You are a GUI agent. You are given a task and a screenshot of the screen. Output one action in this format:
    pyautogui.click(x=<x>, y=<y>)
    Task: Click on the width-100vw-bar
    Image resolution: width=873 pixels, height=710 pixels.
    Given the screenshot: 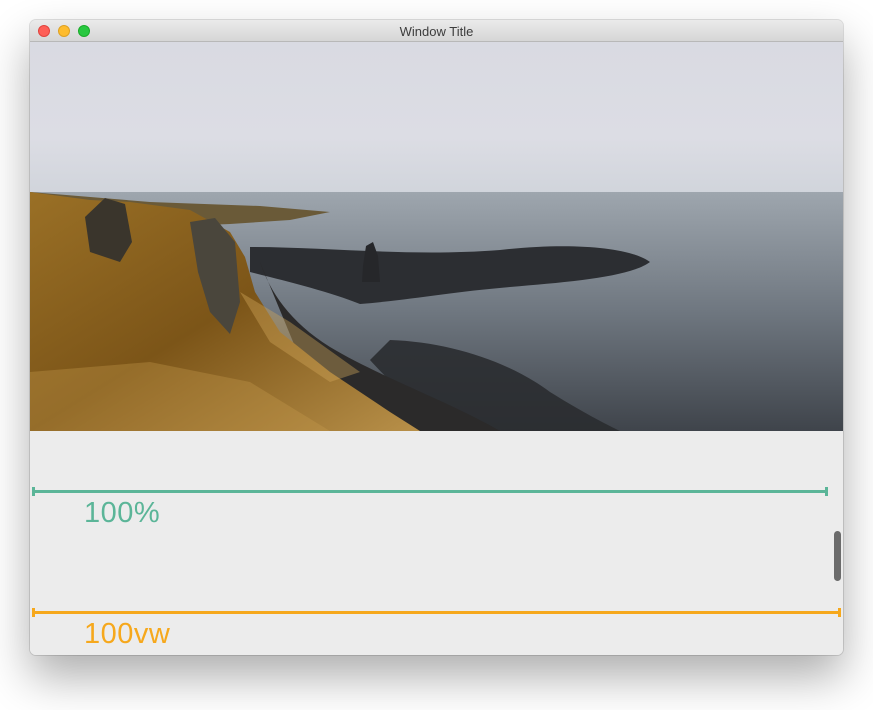 What is the action you would take?
    pyautogui.click(x=436, y=612)
    